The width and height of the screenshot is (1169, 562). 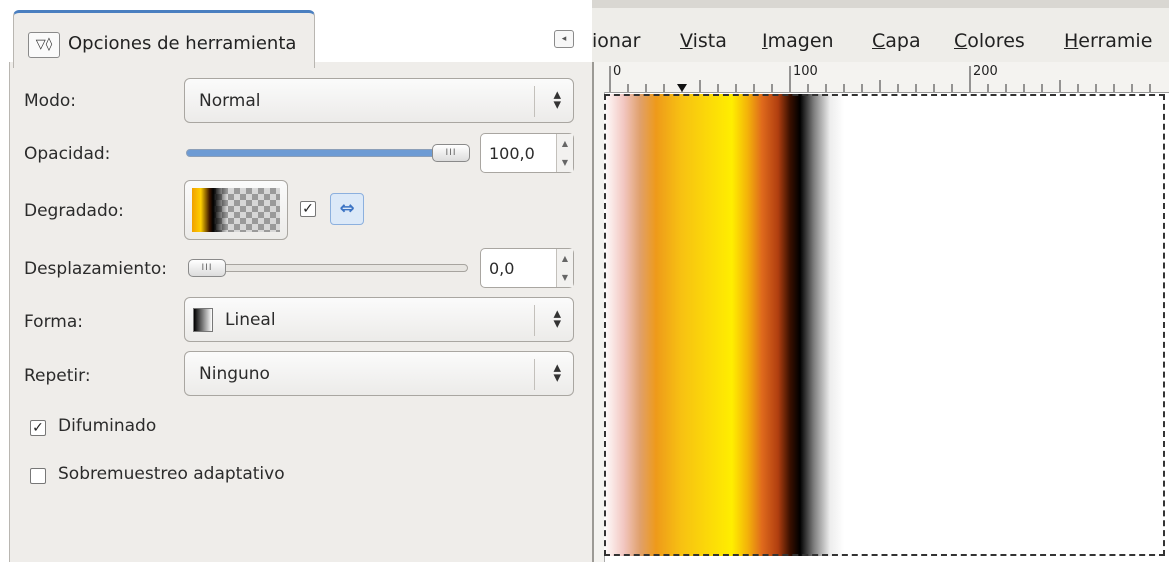 I want to click on repeat-select: Ninguno ▴ ▾, so click(x=379, y=373).